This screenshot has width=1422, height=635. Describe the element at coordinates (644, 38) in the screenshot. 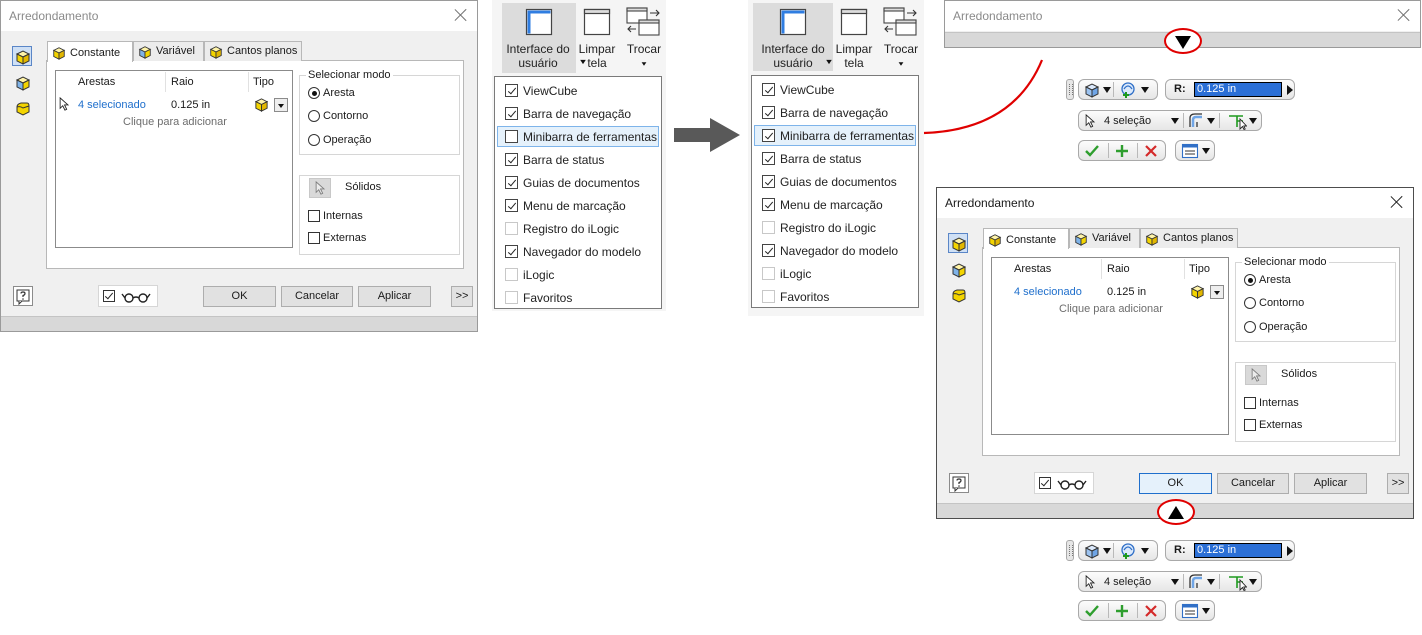

I see `switch-button: Trocar` at that location.